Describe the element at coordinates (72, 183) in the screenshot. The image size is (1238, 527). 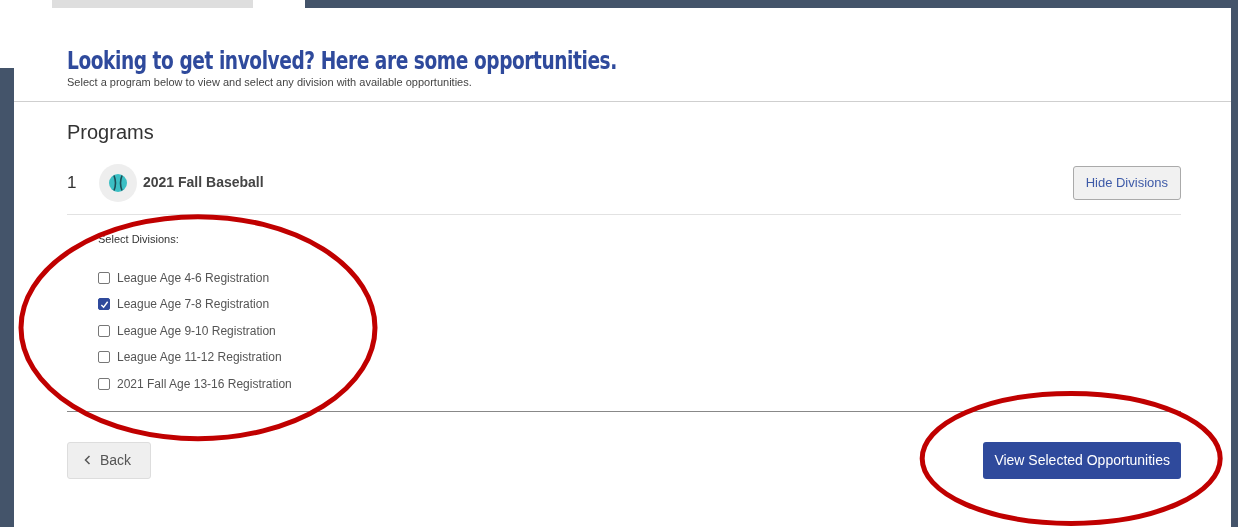
I see `program-number: 1` at that location.